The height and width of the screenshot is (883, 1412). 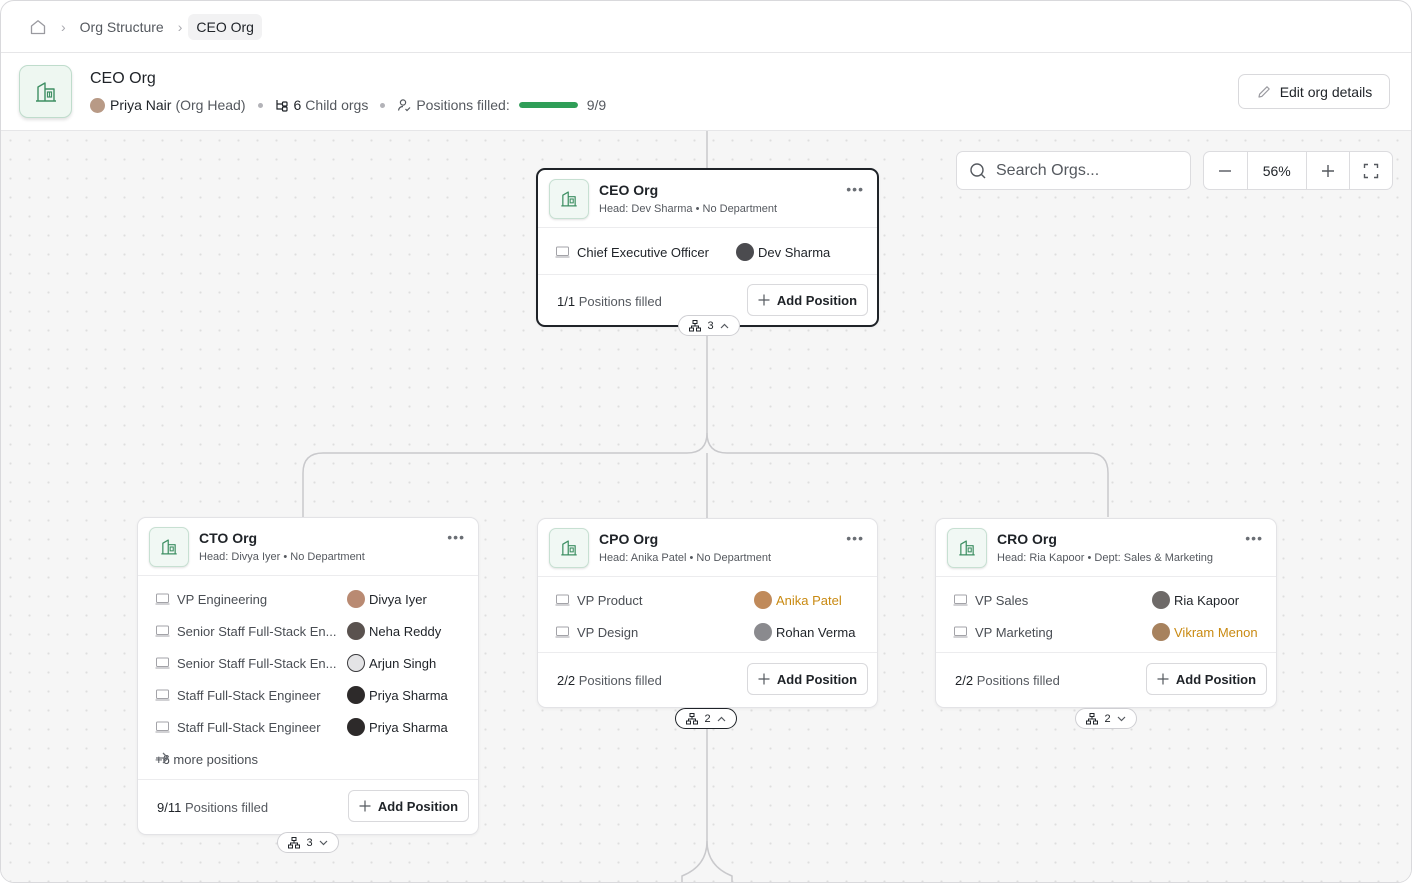 I want to click on child-orgs-label: Child orgs, so click(x=337, y=105).